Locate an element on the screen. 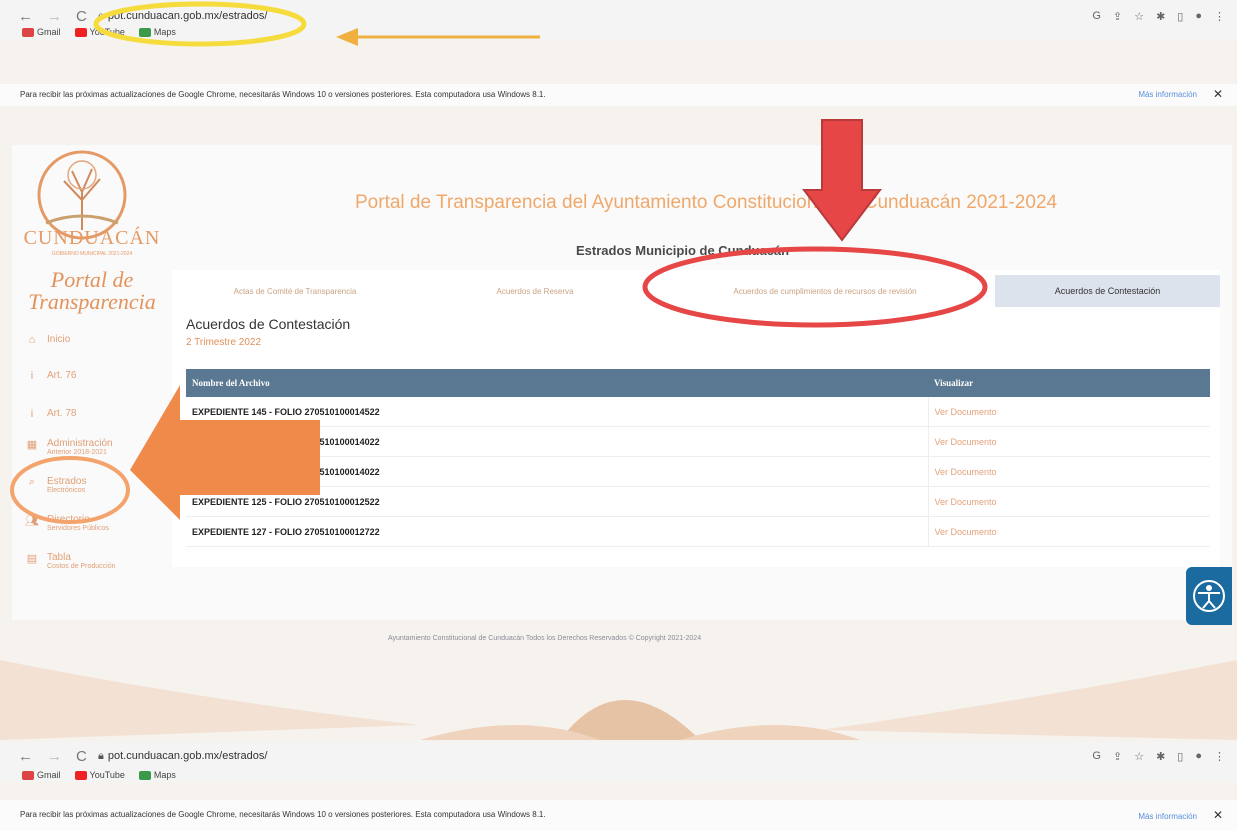  table-header-row: Nombre del Archivo Visualizar is located at coordinates (698, 383).